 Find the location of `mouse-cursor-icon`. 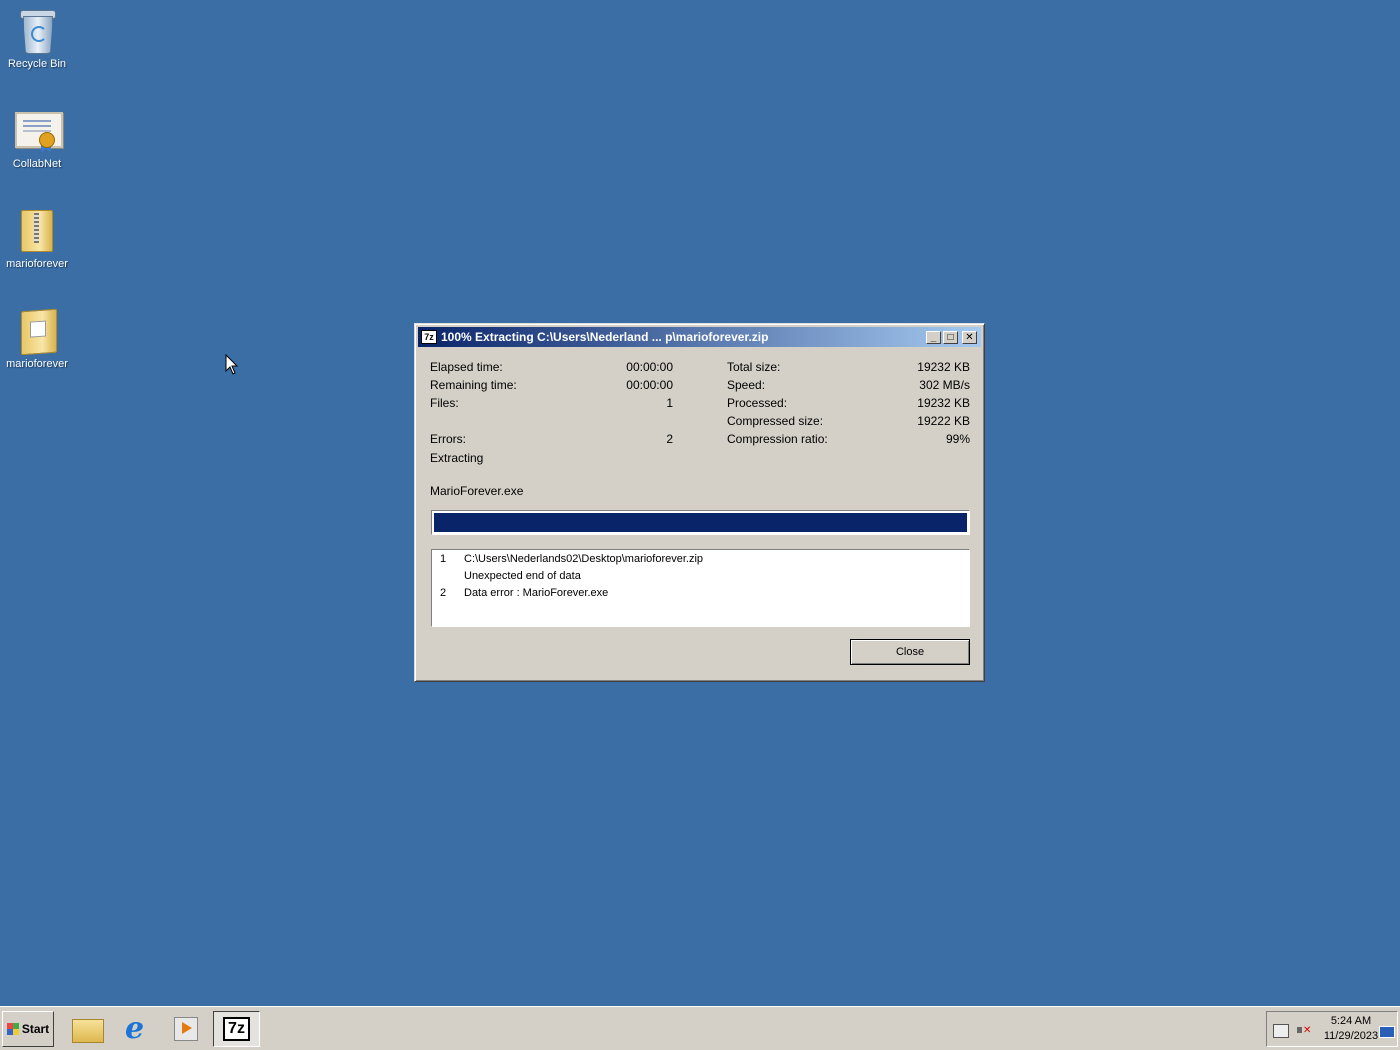

mouse-cursor-icon is located at coordinates (232, 364).